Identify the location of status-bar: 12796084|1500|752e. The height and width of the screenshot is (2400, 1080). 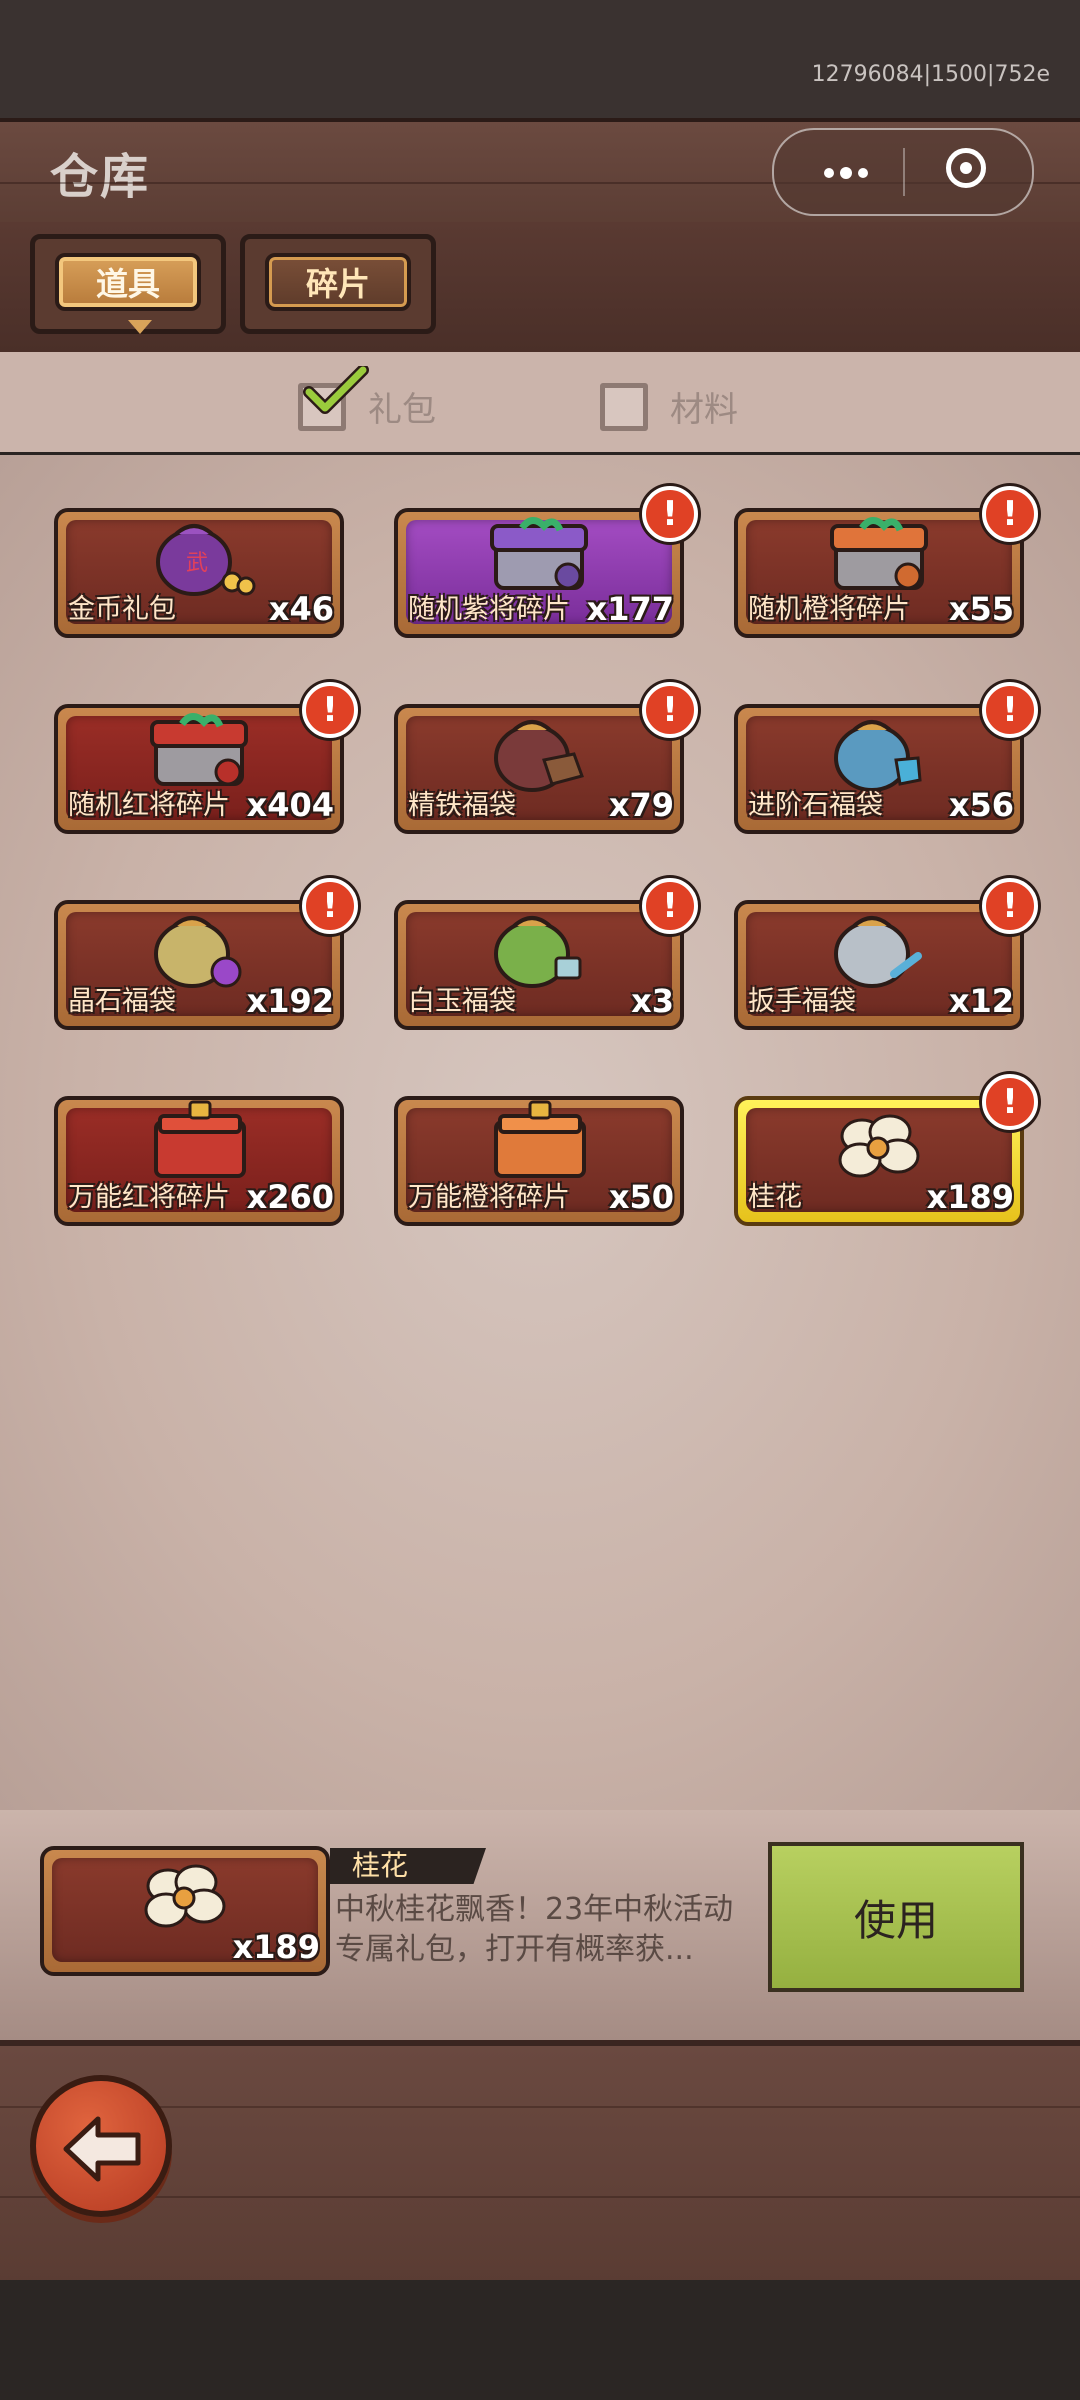
(540, 60).